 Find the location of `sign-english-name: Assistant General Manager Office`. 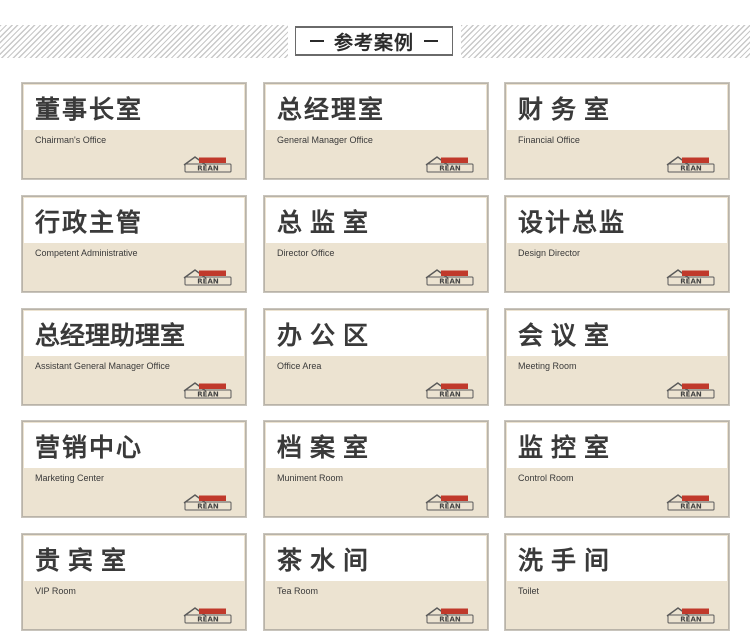

sign-english-name: Assistant General Manager Office is located at coordinates (102, 366).